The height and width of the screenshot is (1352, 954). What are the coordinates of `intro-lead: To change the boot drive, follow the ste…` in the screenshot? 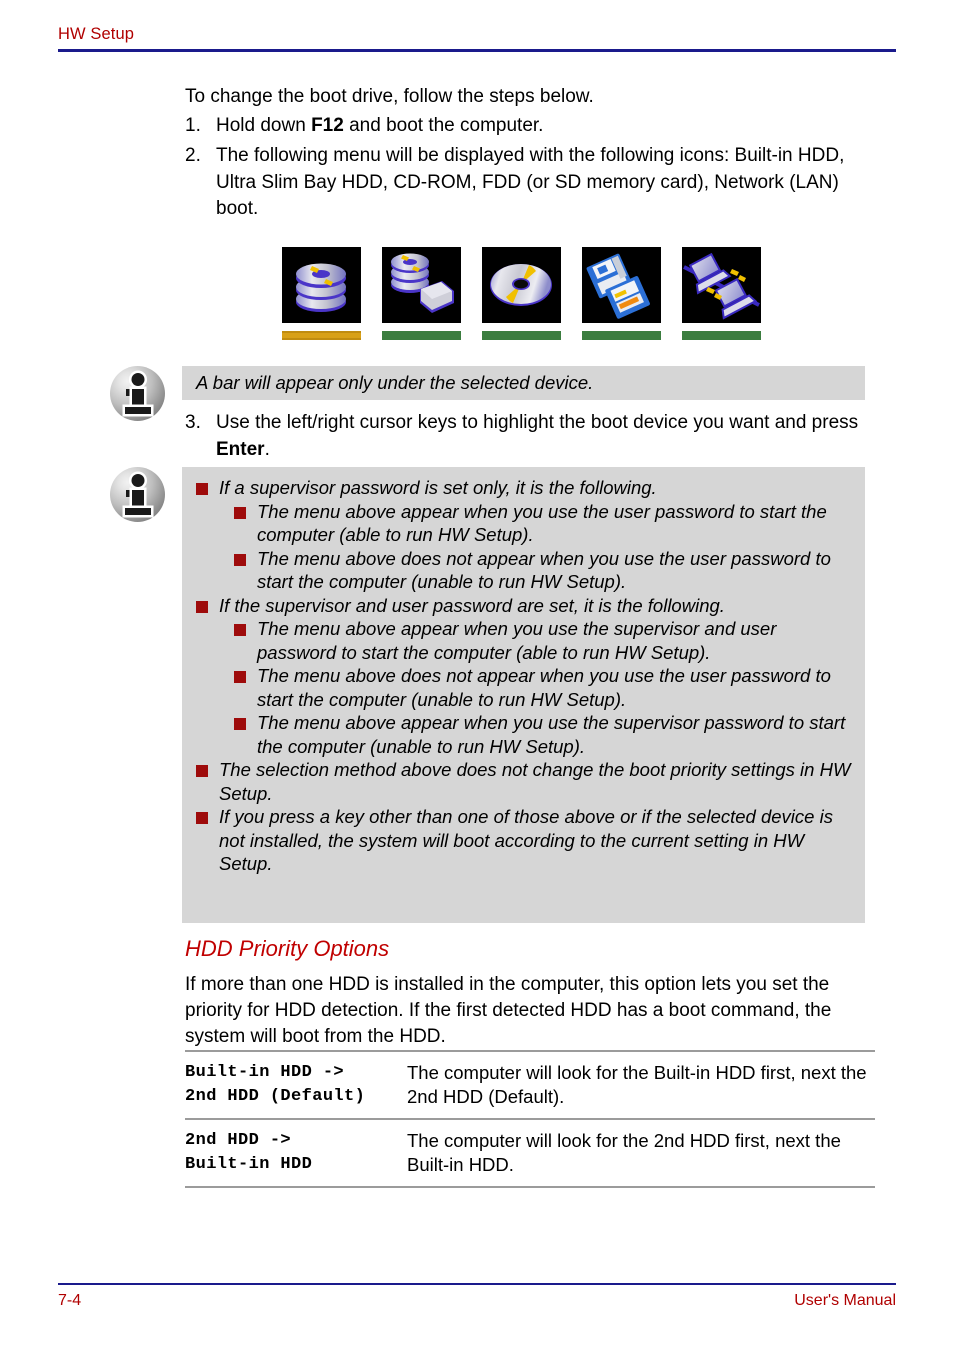 It's located at (389, 96).